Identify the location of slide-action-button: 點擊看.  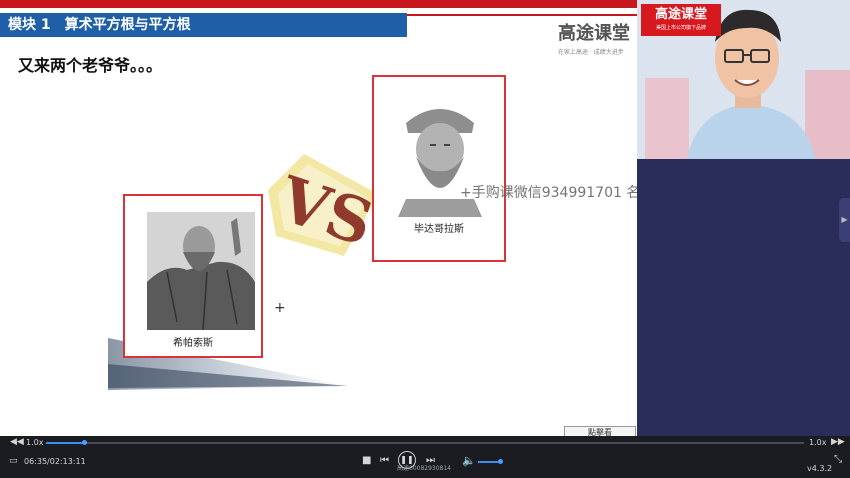
(600, 431).